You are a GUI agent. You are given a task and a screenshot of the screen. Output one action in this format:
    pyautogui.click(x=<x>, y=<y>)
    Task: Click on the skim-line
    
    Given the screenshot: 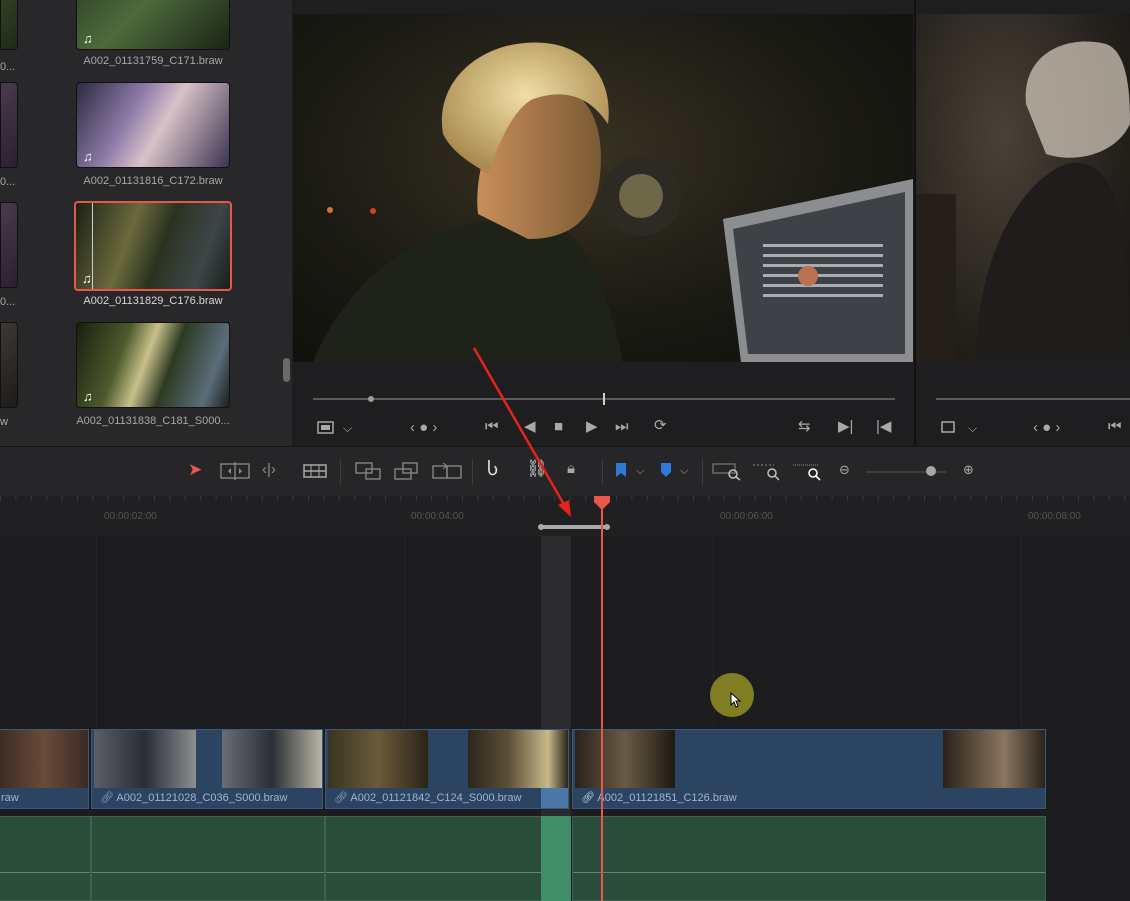 What is the action you would take?
    pyautogui.click(x=92, y=246)
    